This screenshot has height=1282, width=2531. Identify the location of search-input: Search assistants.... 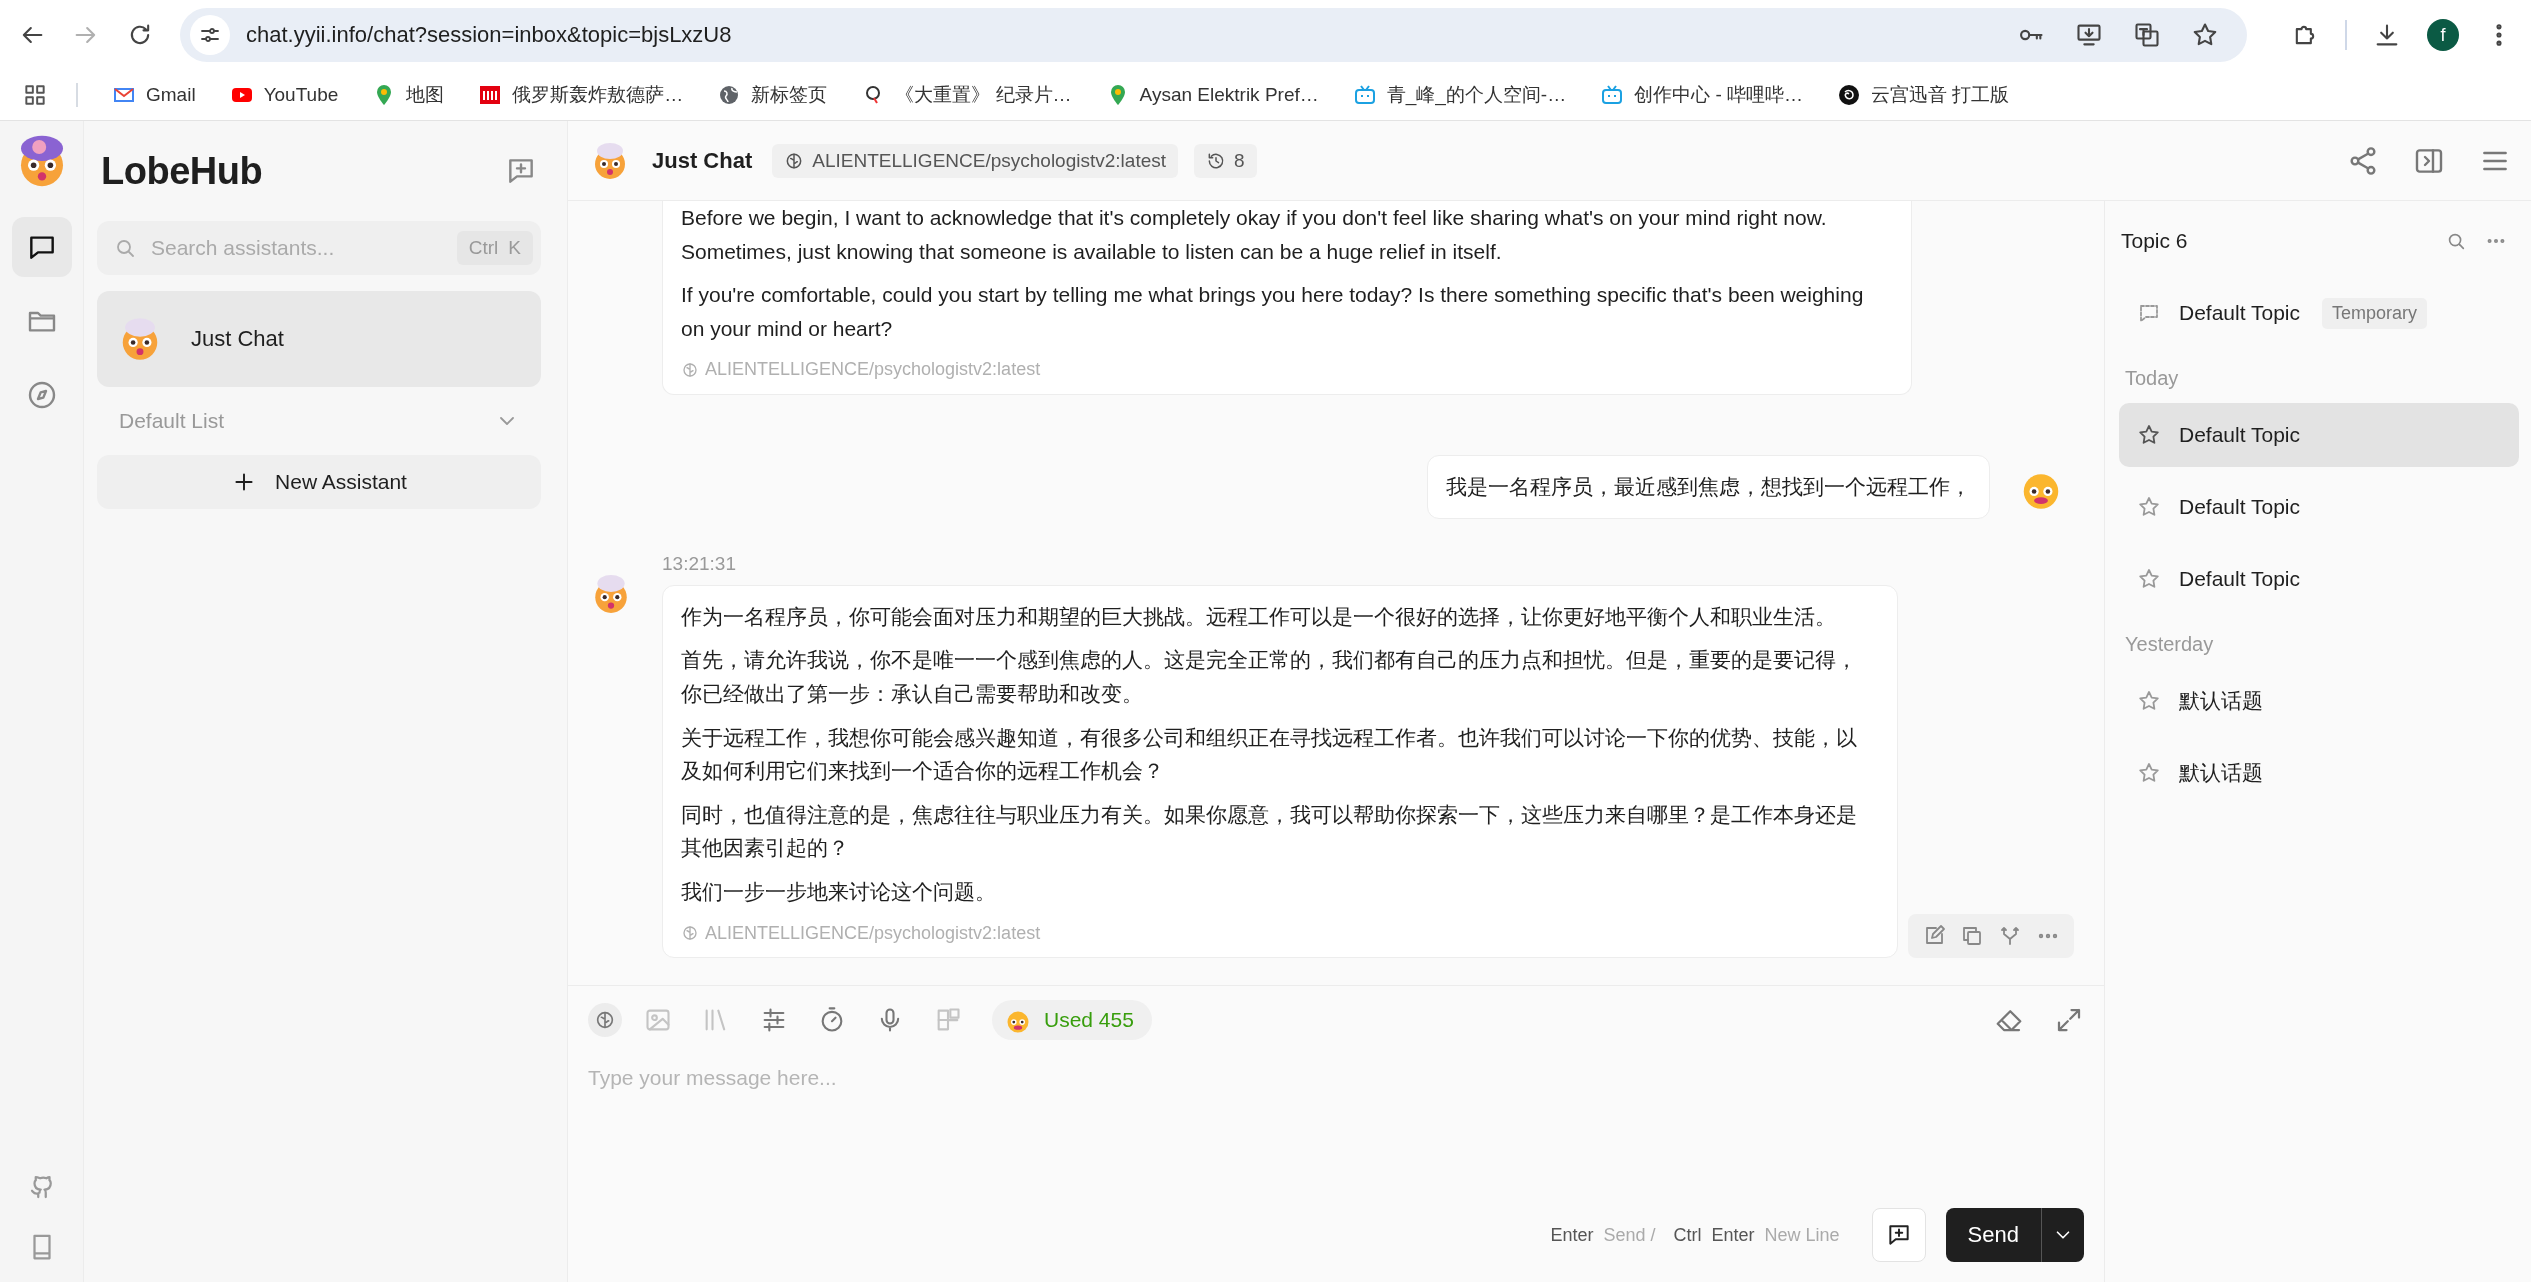
(297, 248).